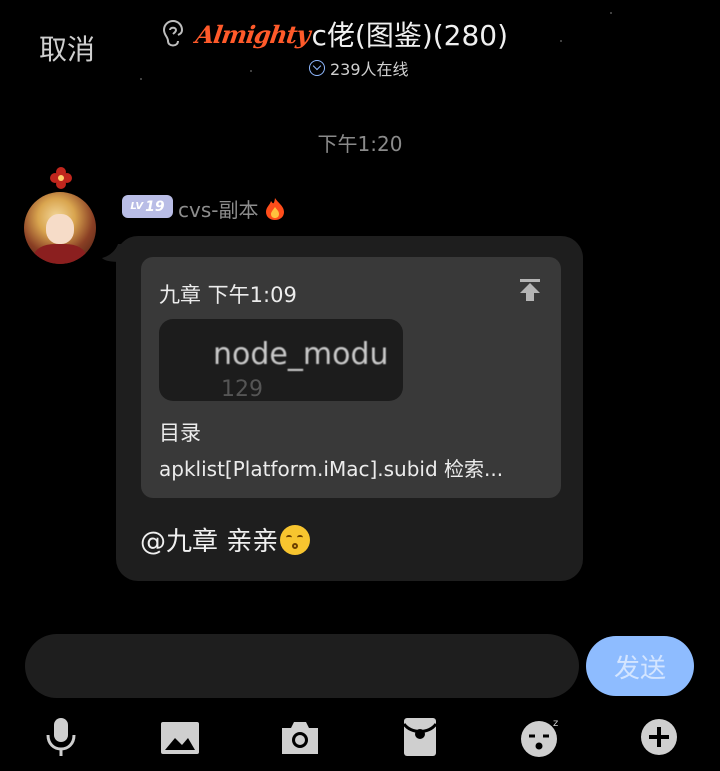 The height and width of the screenshot is (771, 720). Describe the element at coordinates (242, 389) in the screenshot. I see `thumbnail-subtext: 129` at that location.